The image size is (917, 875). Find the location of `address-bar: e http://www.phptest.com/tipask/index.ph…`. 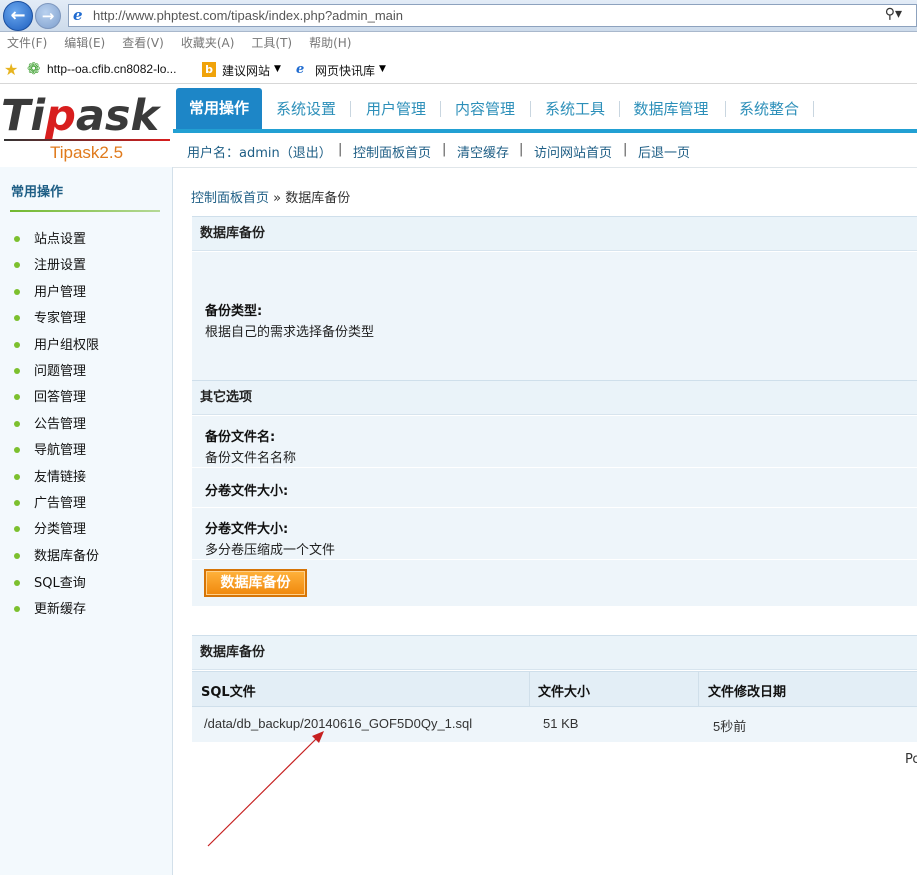

address-bar: e http://www.phptest.com/tipask/index.ph… is located at coordinates (492, 15).